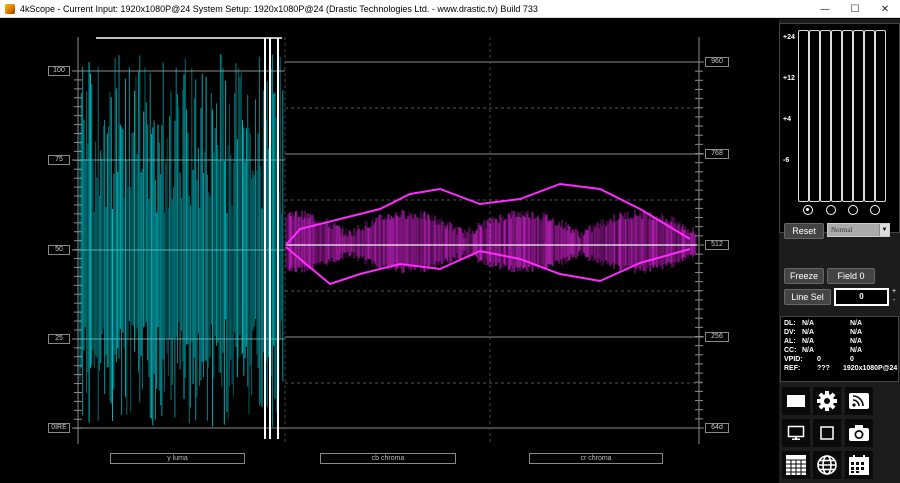  Describe the element at coordinates (717, 245) in the screenshot. I see `right-tick-512: 512` at that location.